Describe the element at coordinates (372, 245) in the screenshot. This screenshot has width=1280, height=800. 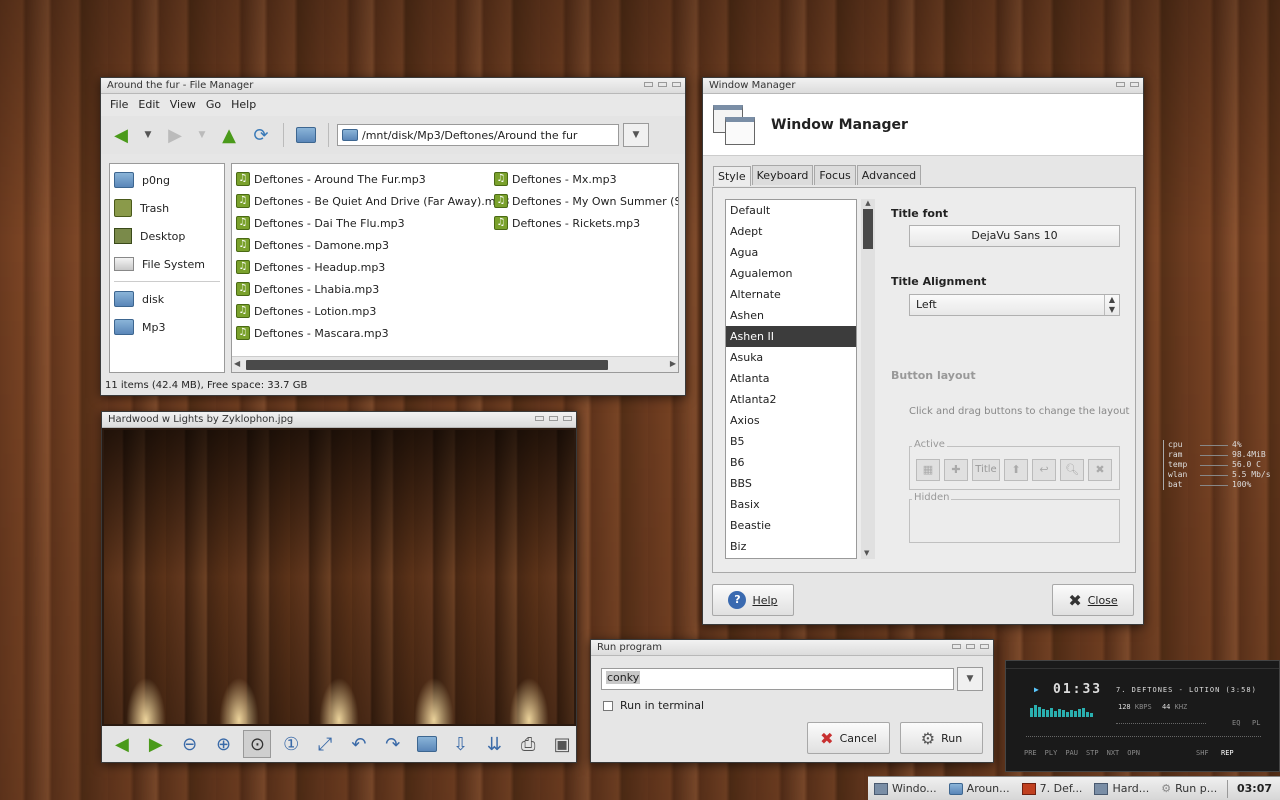
I see `file-item: ♫ Deftones - Damone.mp3` at that location.